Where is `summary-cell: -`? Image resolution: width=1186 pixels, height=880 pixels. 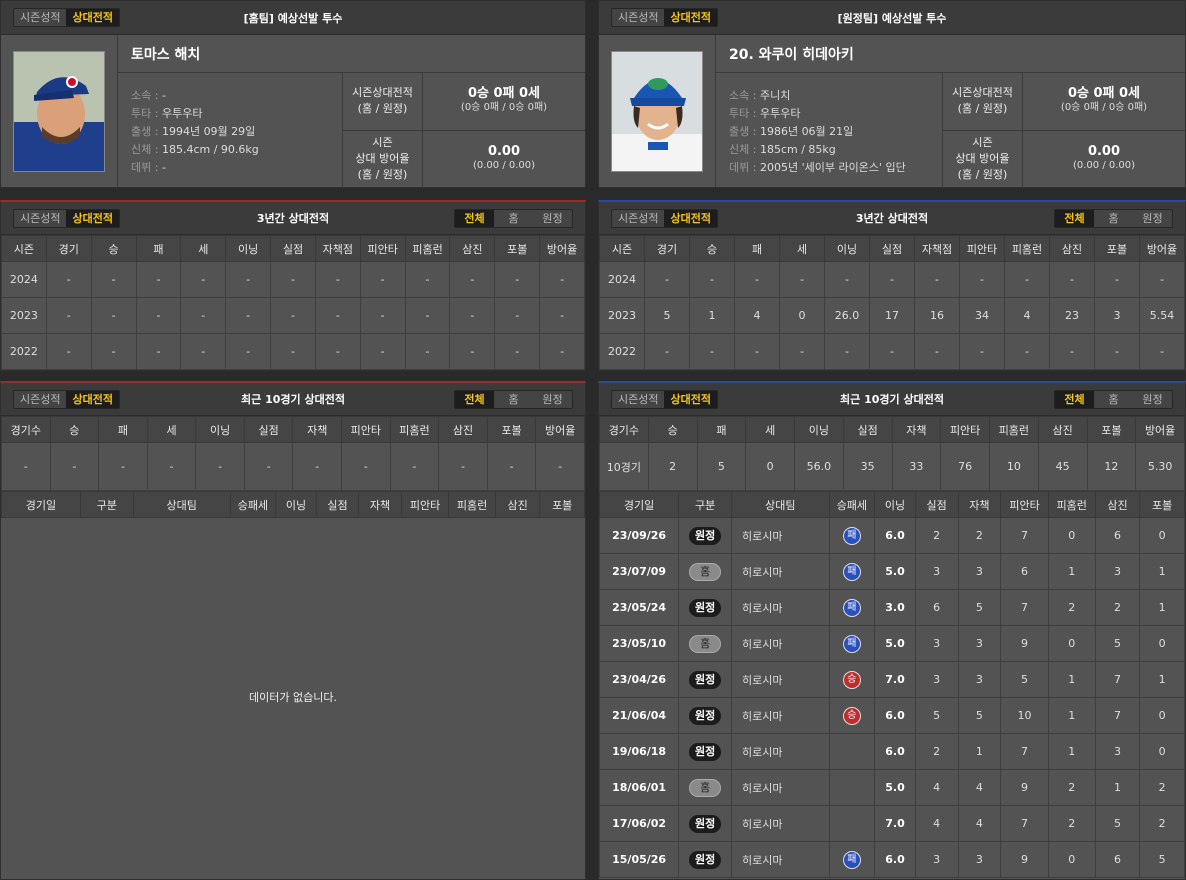
summary-cell: - is located at coordinates (511, 466).